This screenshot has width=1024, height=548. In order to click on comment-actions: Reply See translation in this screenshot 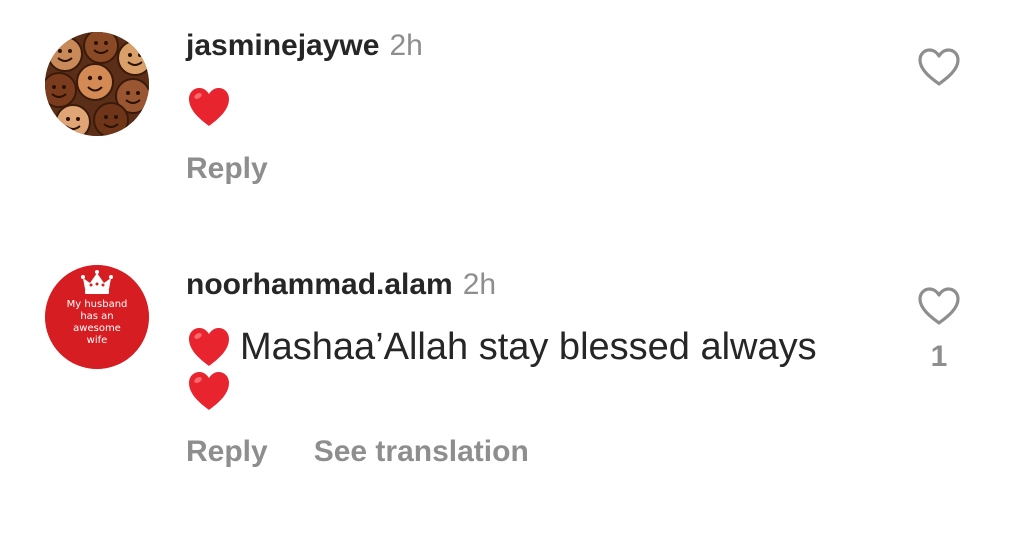, I will do `click(357, 452)`.